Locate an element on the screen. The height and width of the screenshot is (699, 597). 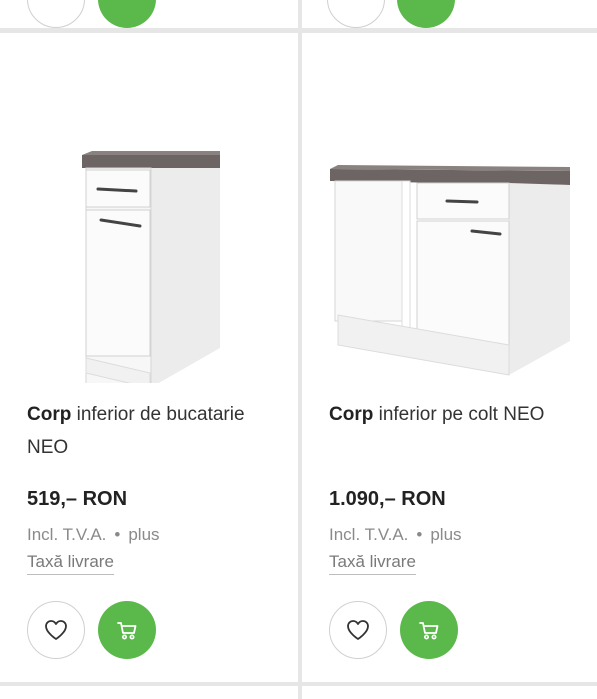
product-title-rest: inferior pe colt NEO is located at coordinates (459, 414).